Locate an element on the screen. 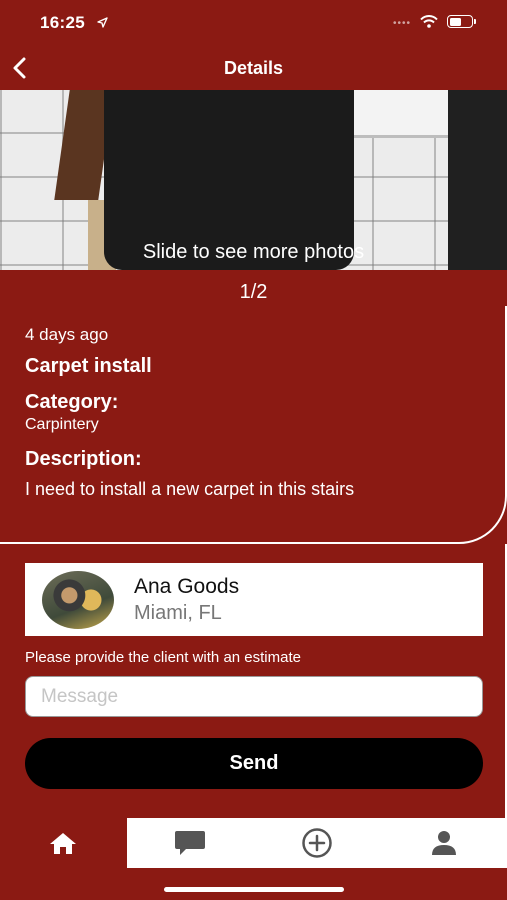 Image resolution: width=507 pixels, height=900 pixels. tab-home is located at coordinates (63, 843).